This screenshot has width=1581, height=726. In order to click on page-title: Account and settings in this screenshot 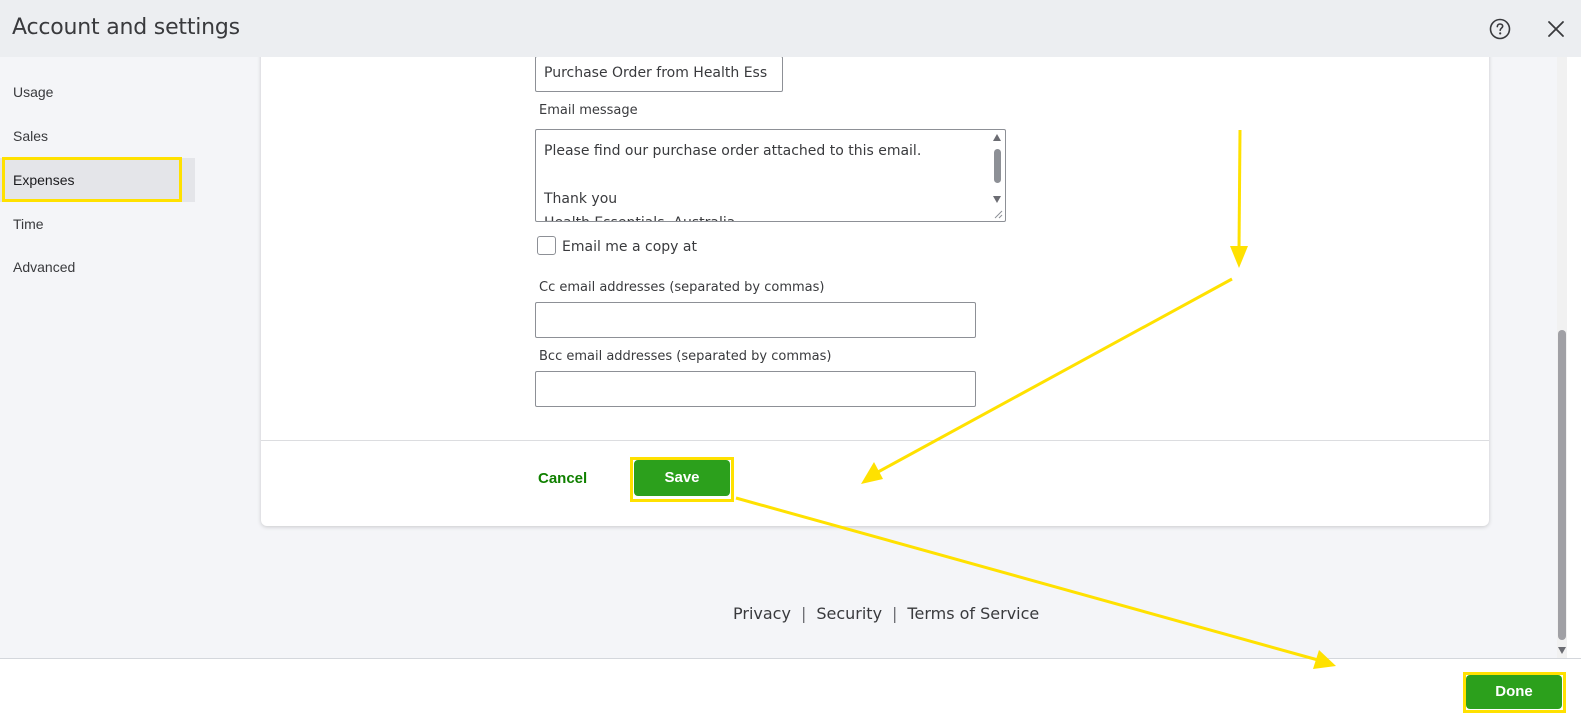, I will do `click(126, 27)`.